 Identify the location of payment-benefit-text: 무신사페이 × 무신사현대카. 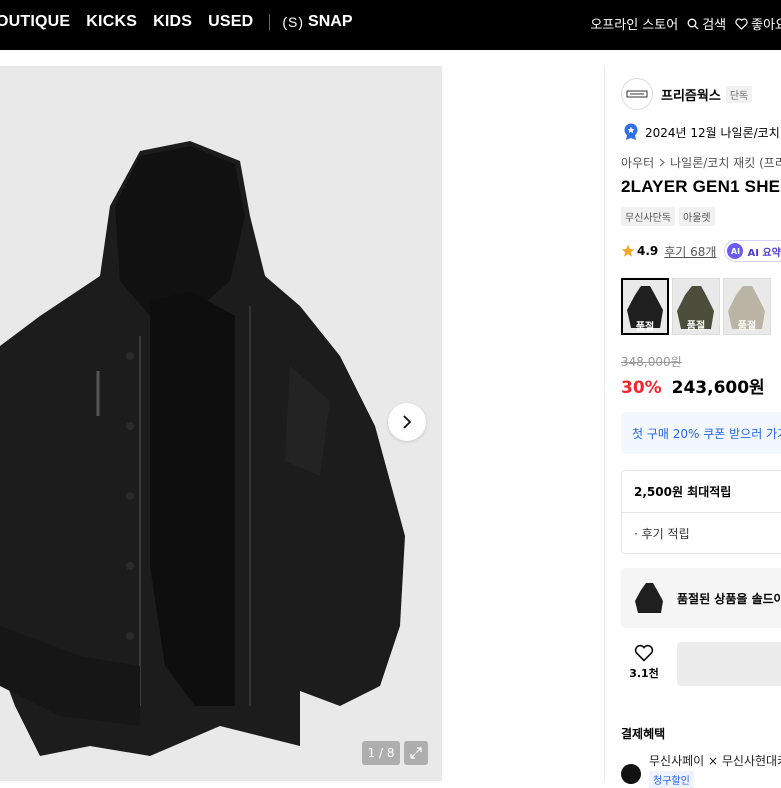
(715, 761).